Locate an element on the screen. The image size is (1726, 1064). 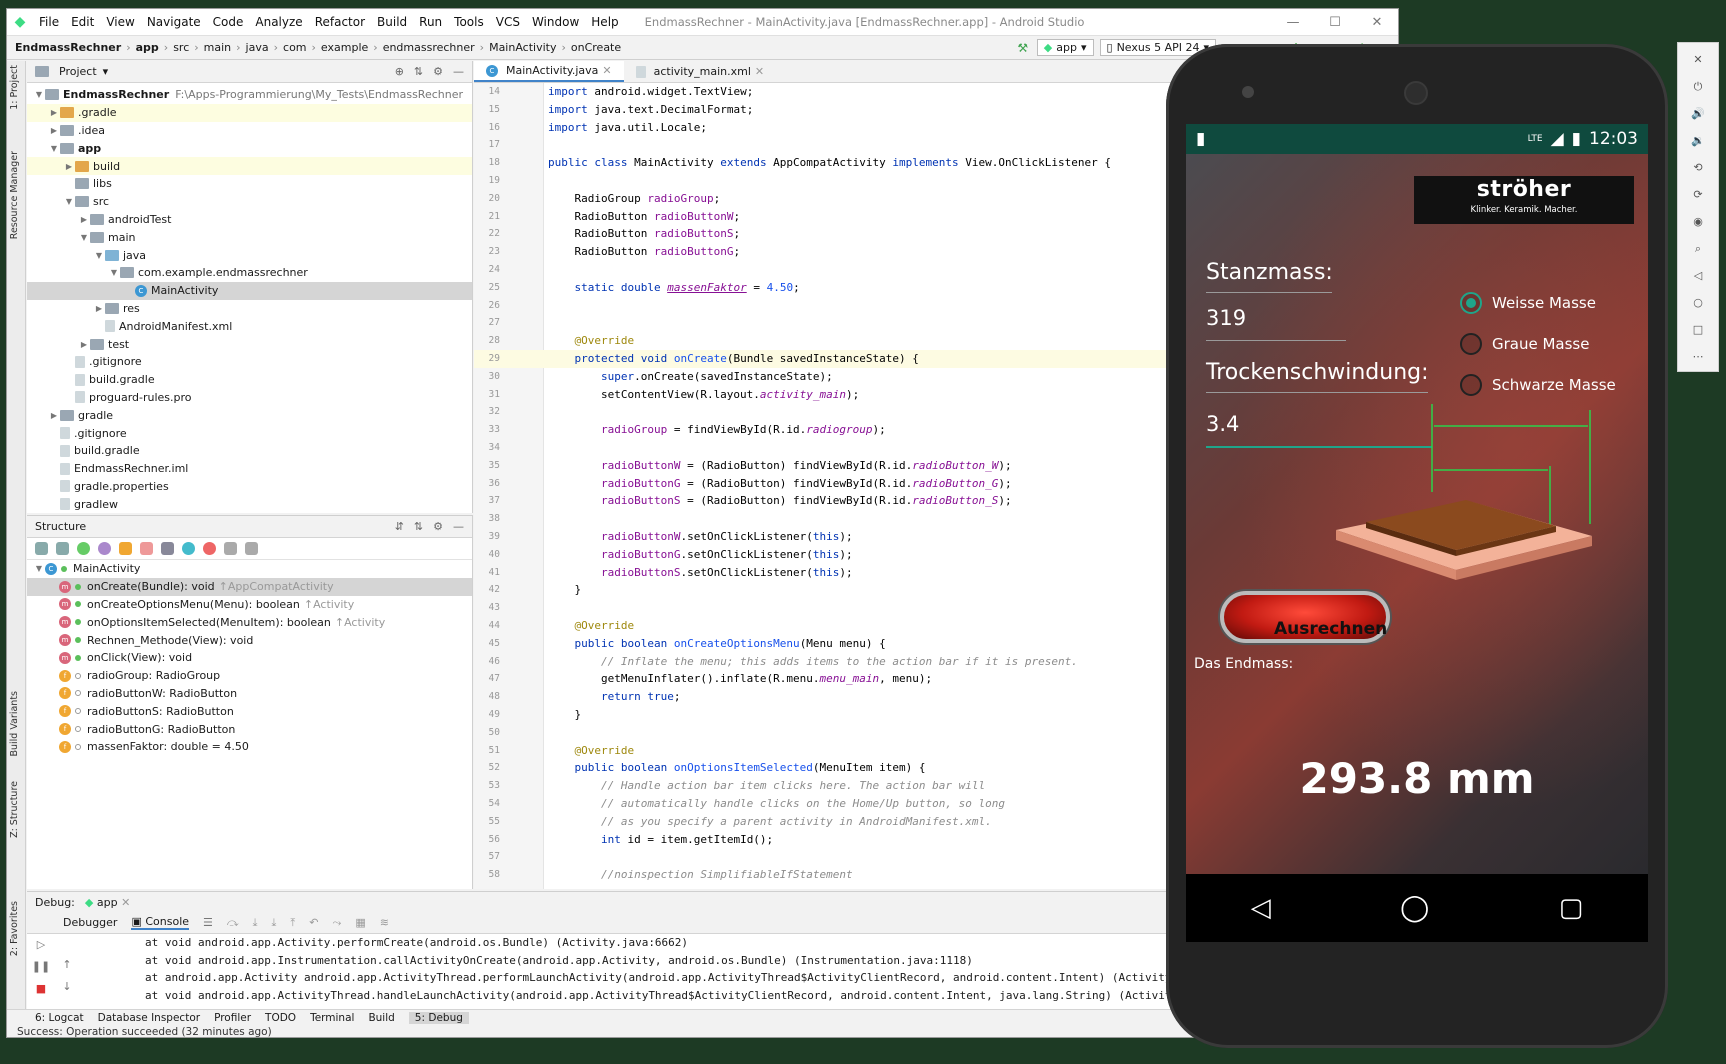
tree-item: C MainActivity is located at coordinates (249, 290).